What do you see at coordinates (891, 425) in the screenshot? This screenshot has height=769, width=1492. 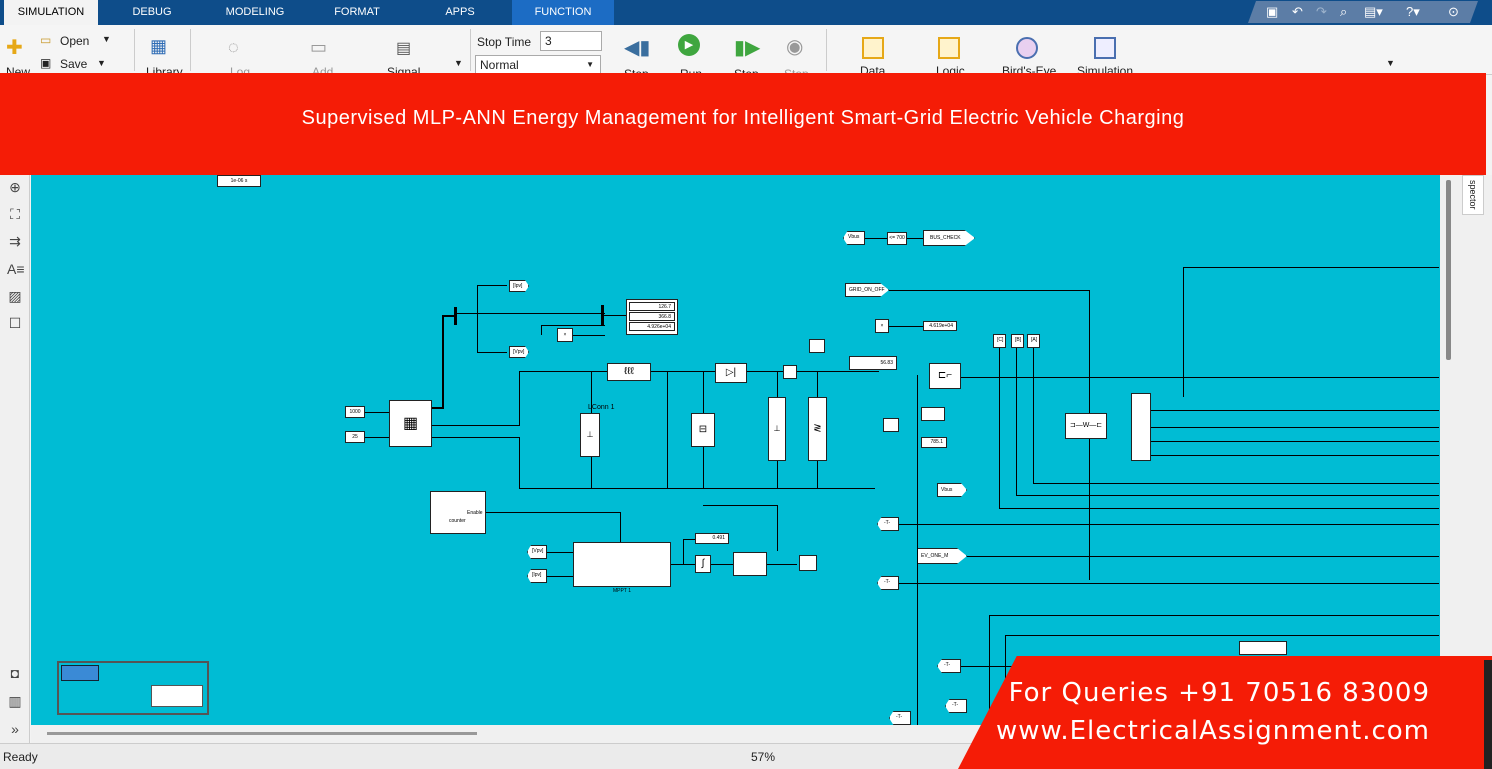 I see `measurement-block` at bounding box center [891, 425].